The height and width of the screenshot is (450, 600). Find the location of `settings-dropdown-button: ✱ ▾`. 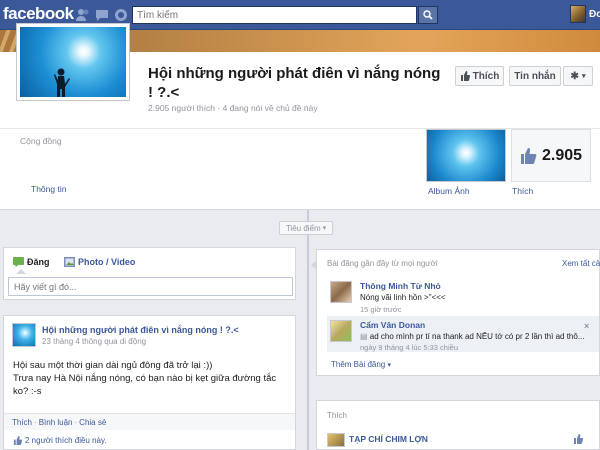

settings-dropdown-button: ✱ ▾ is located at coordinates (578, 76).